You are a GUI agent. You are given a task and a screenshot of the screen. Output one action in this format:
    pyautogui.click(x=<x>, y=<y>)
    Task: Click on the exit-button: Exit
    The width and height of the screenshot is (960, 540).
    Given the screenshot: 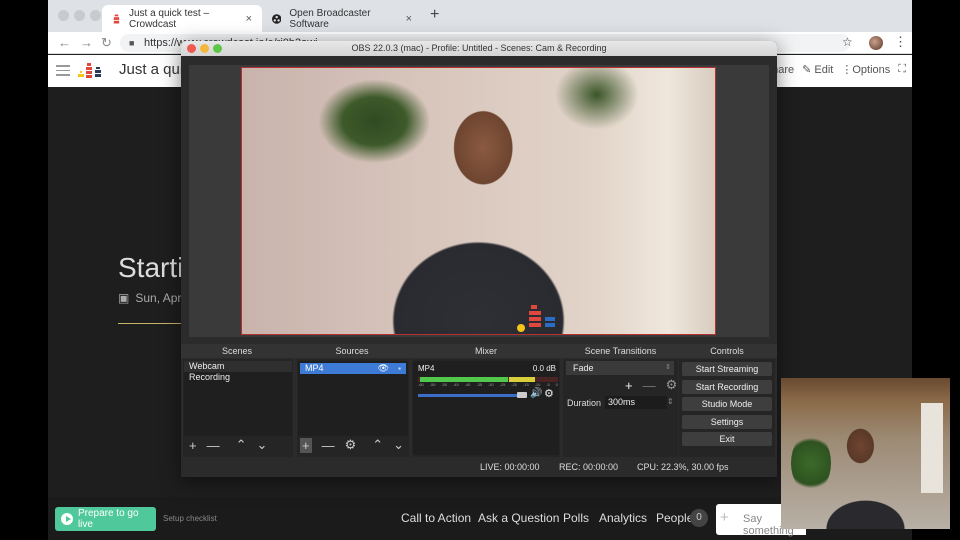 What is the action you would take?
    pyautogui.click(x=727, y=439)
    